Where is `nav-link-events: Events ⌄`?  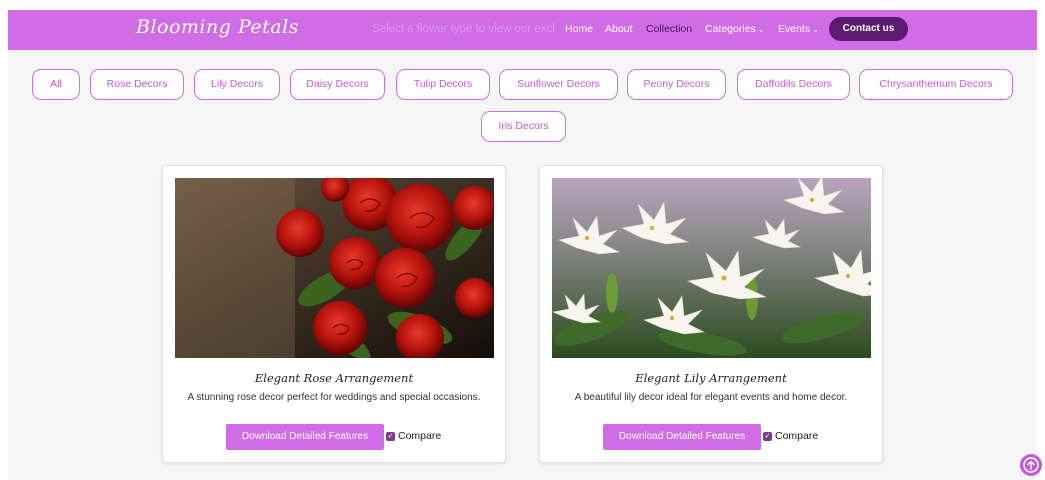 nav-link-events: Events ⌄ is located at coordinates (798, 29).